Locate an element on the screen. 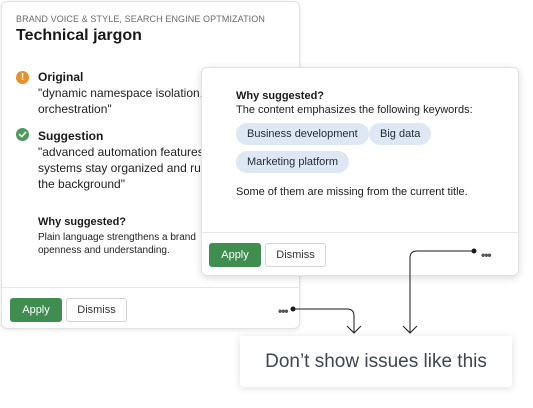 This screenshot has width=533, height=408. suggestion-text-line-1: "advanced automation features is located at coordinates (121, 152).